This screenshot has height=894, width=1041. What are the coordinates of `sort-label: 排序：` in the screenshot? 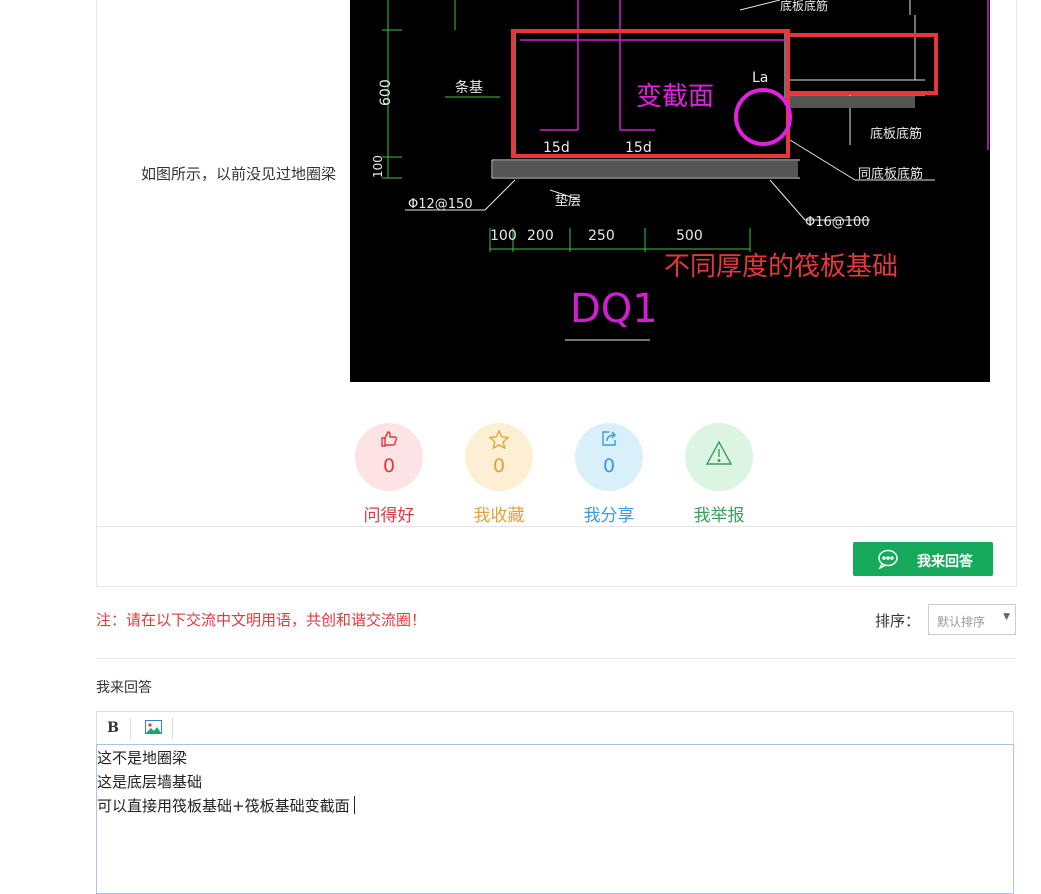 It's located at (898, 621).